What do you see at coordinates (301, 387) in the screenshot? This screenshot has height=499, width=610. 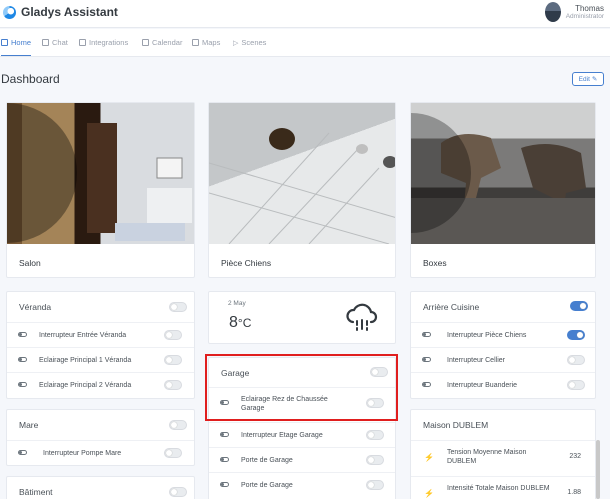 I see `highlight-box` at bounding box center [301, 387].